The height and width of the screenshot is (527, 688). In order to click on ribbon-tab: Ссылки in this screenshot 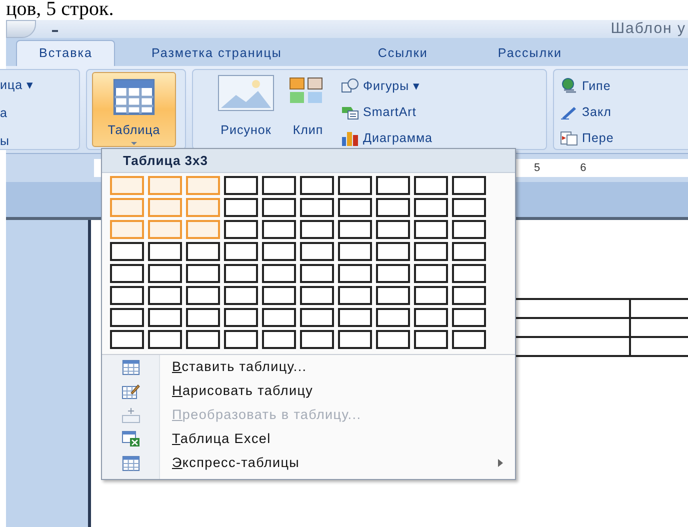, I will do `click(403, 53)`.